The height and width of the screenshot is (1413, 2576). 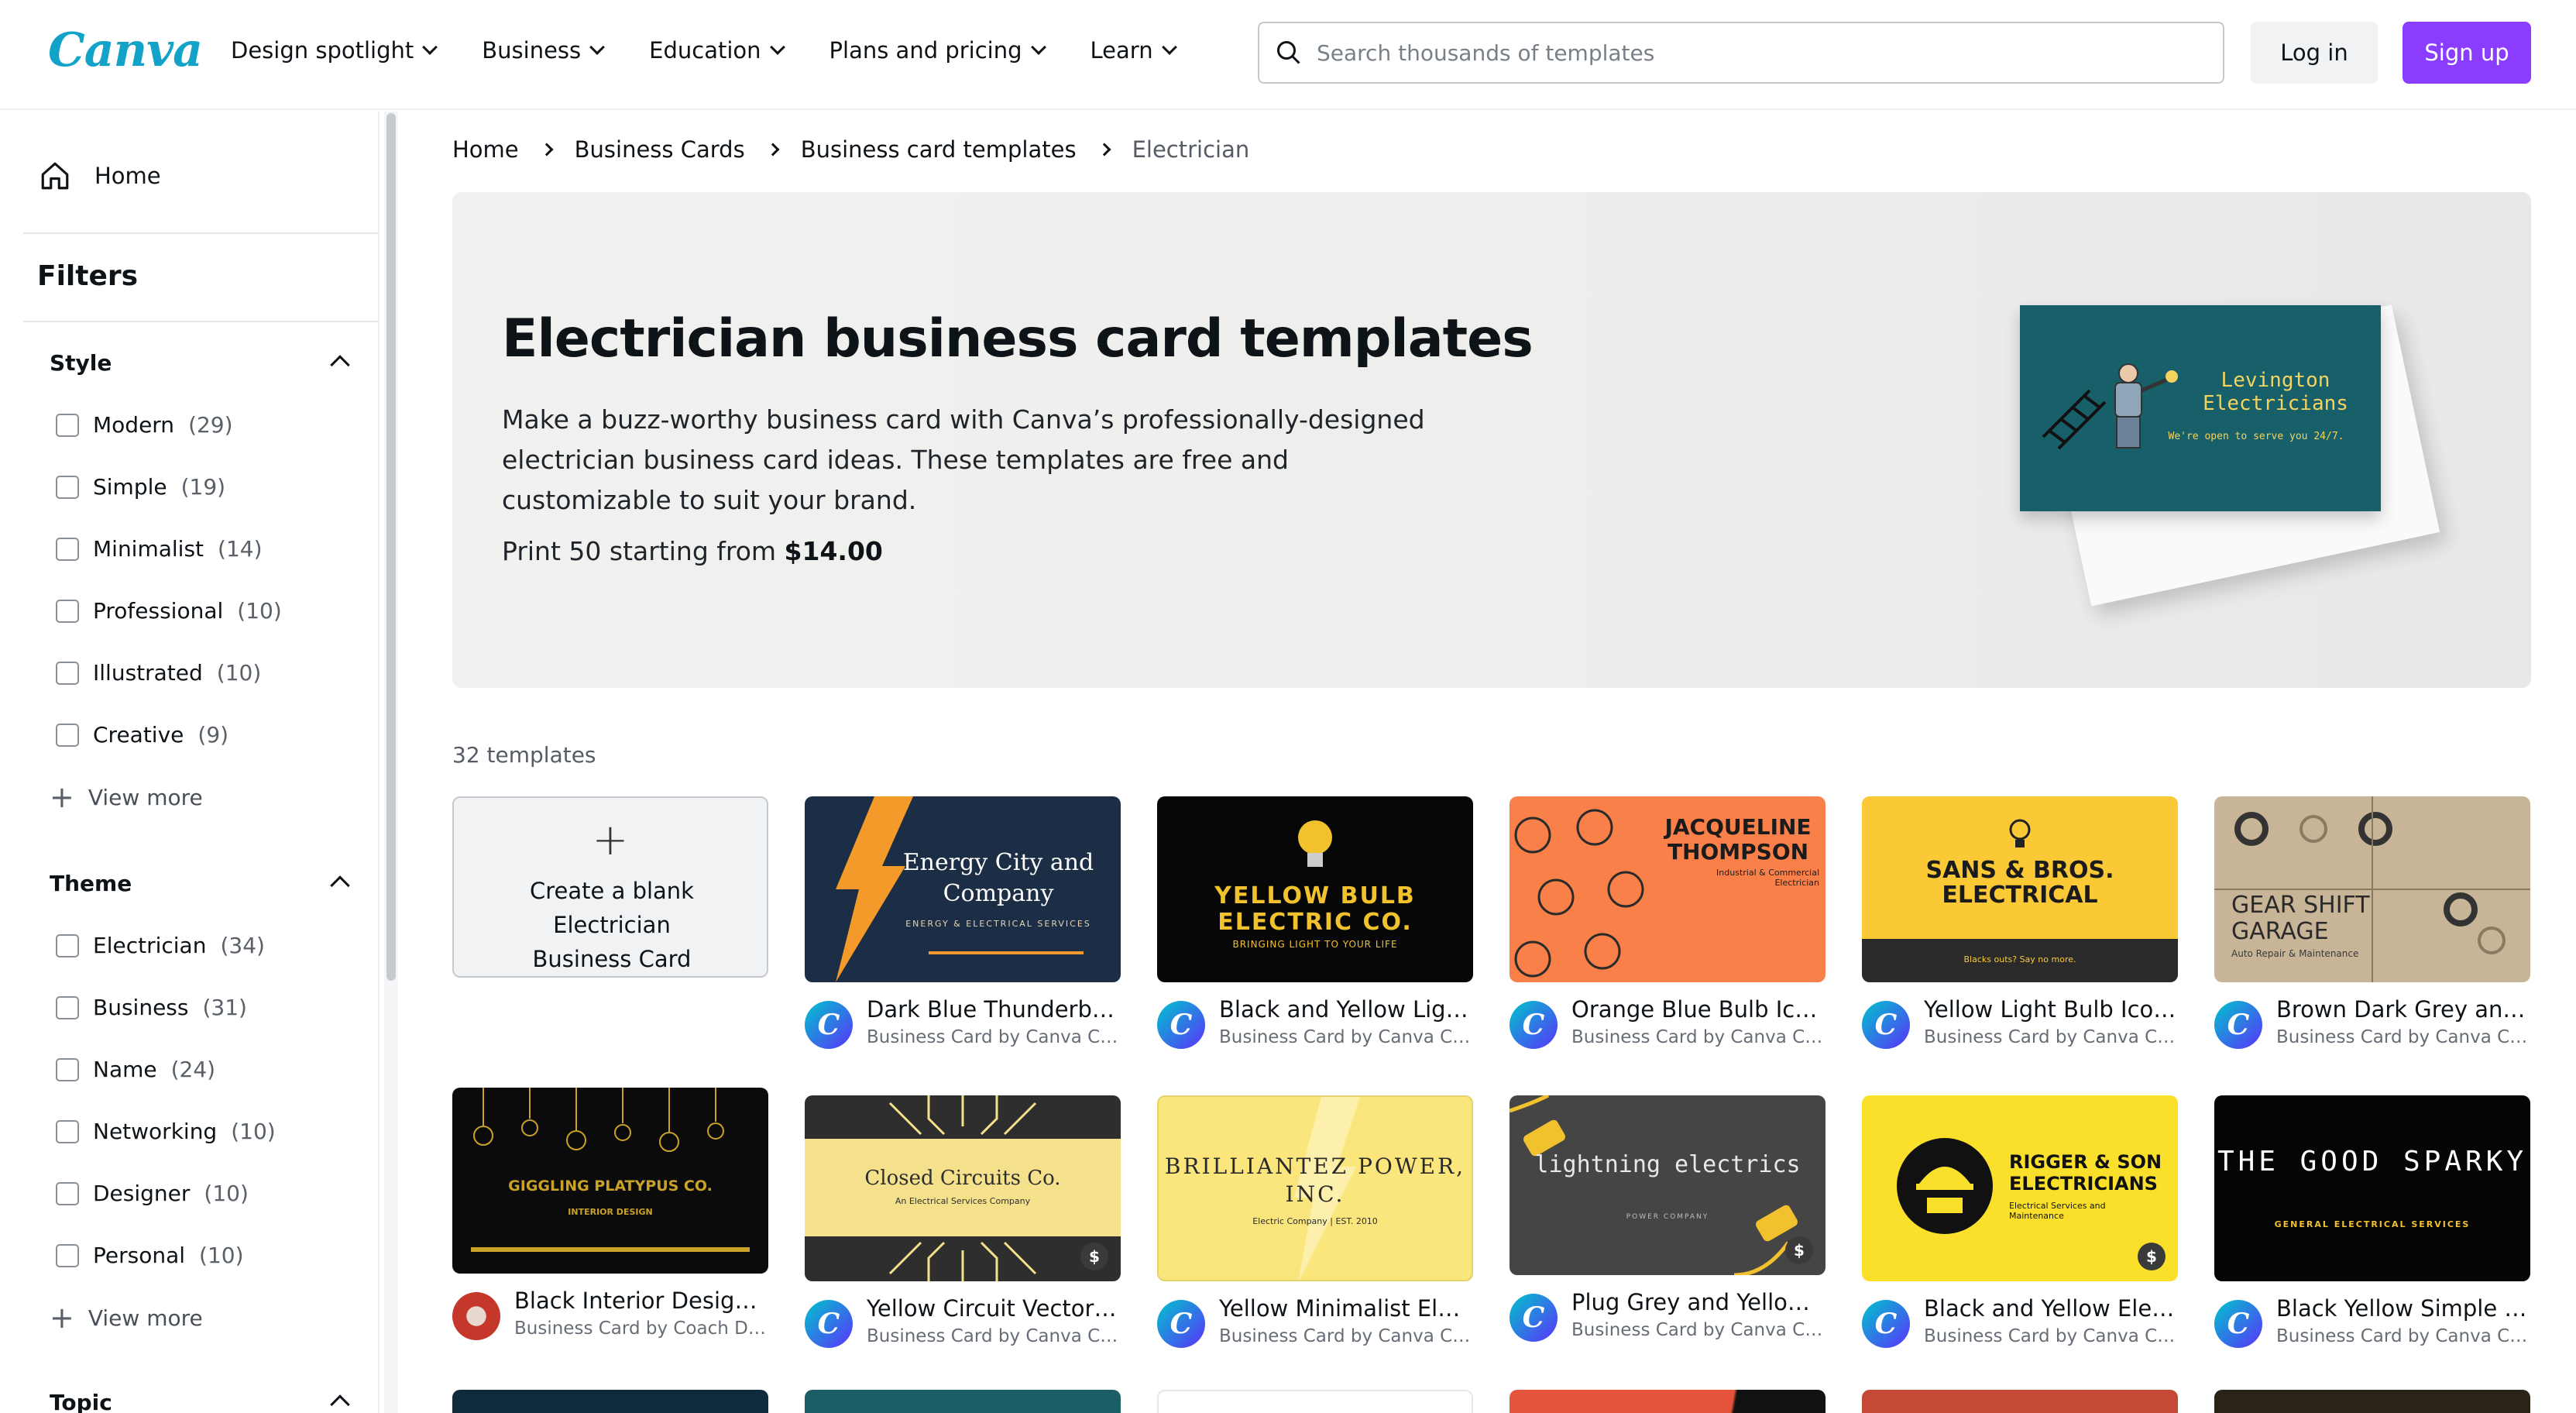 I want to click on option-count: (34), so click(x=242, y=945).